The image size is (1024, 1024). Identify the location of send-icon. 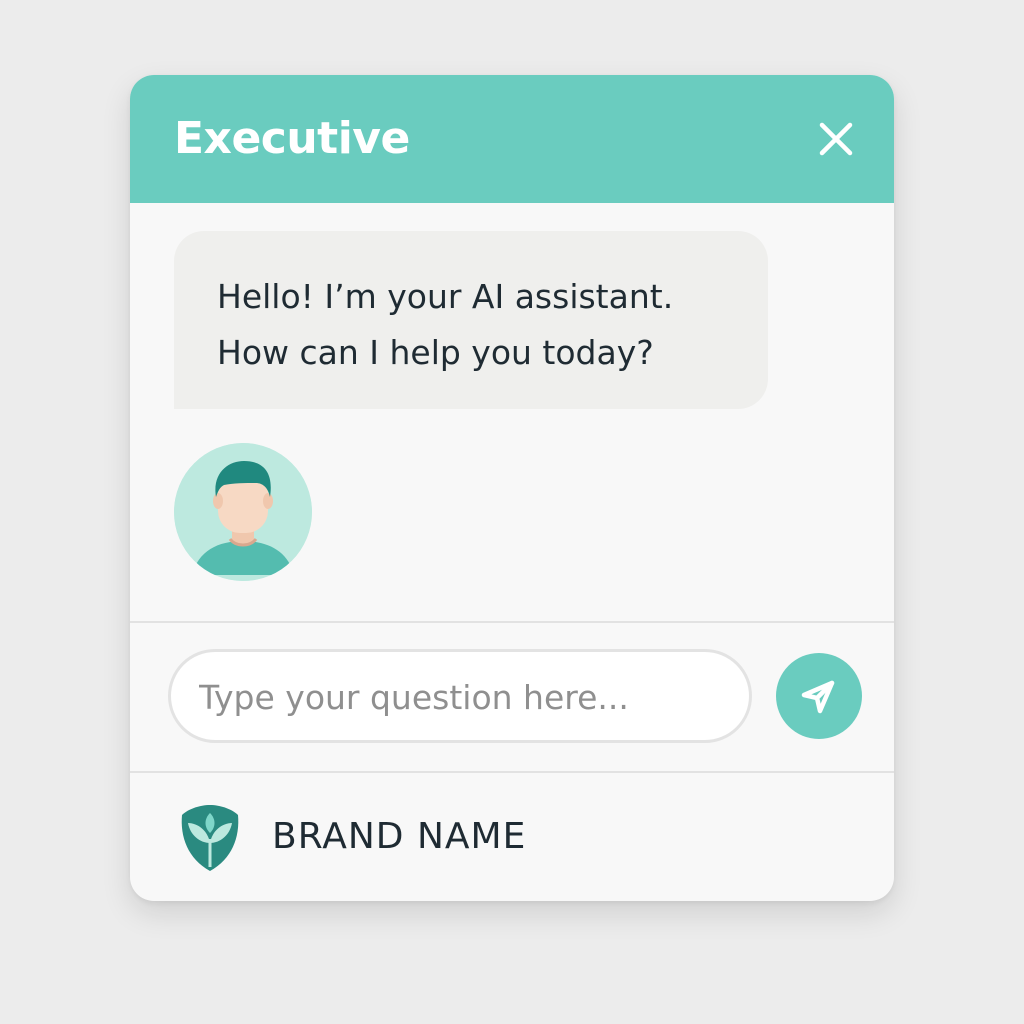
(818, 697).